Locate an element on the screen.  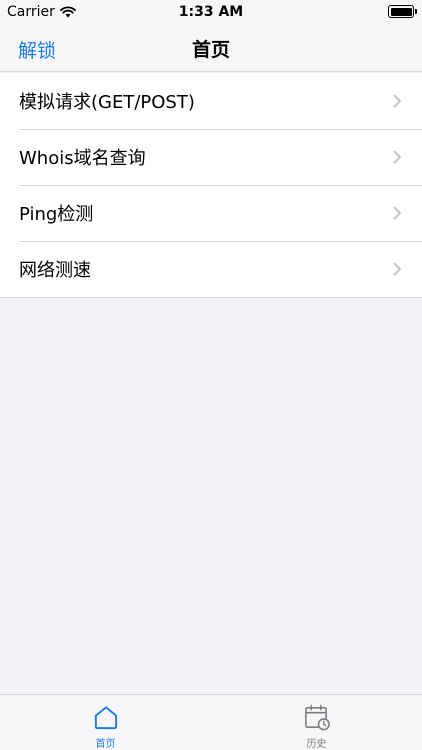
tab-bar: 首页 历史 is located at coordinates (211, 722).